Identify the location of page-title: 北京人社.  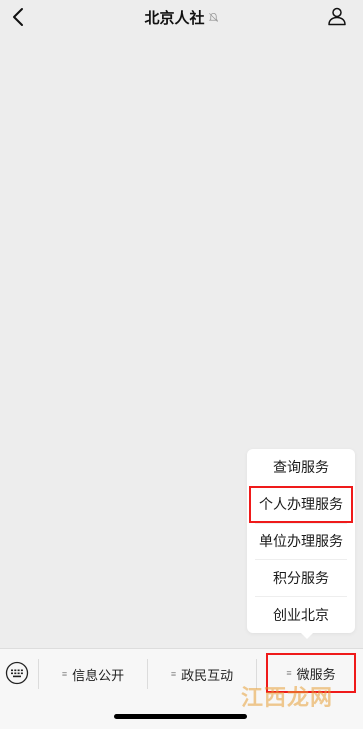
(174, 18).